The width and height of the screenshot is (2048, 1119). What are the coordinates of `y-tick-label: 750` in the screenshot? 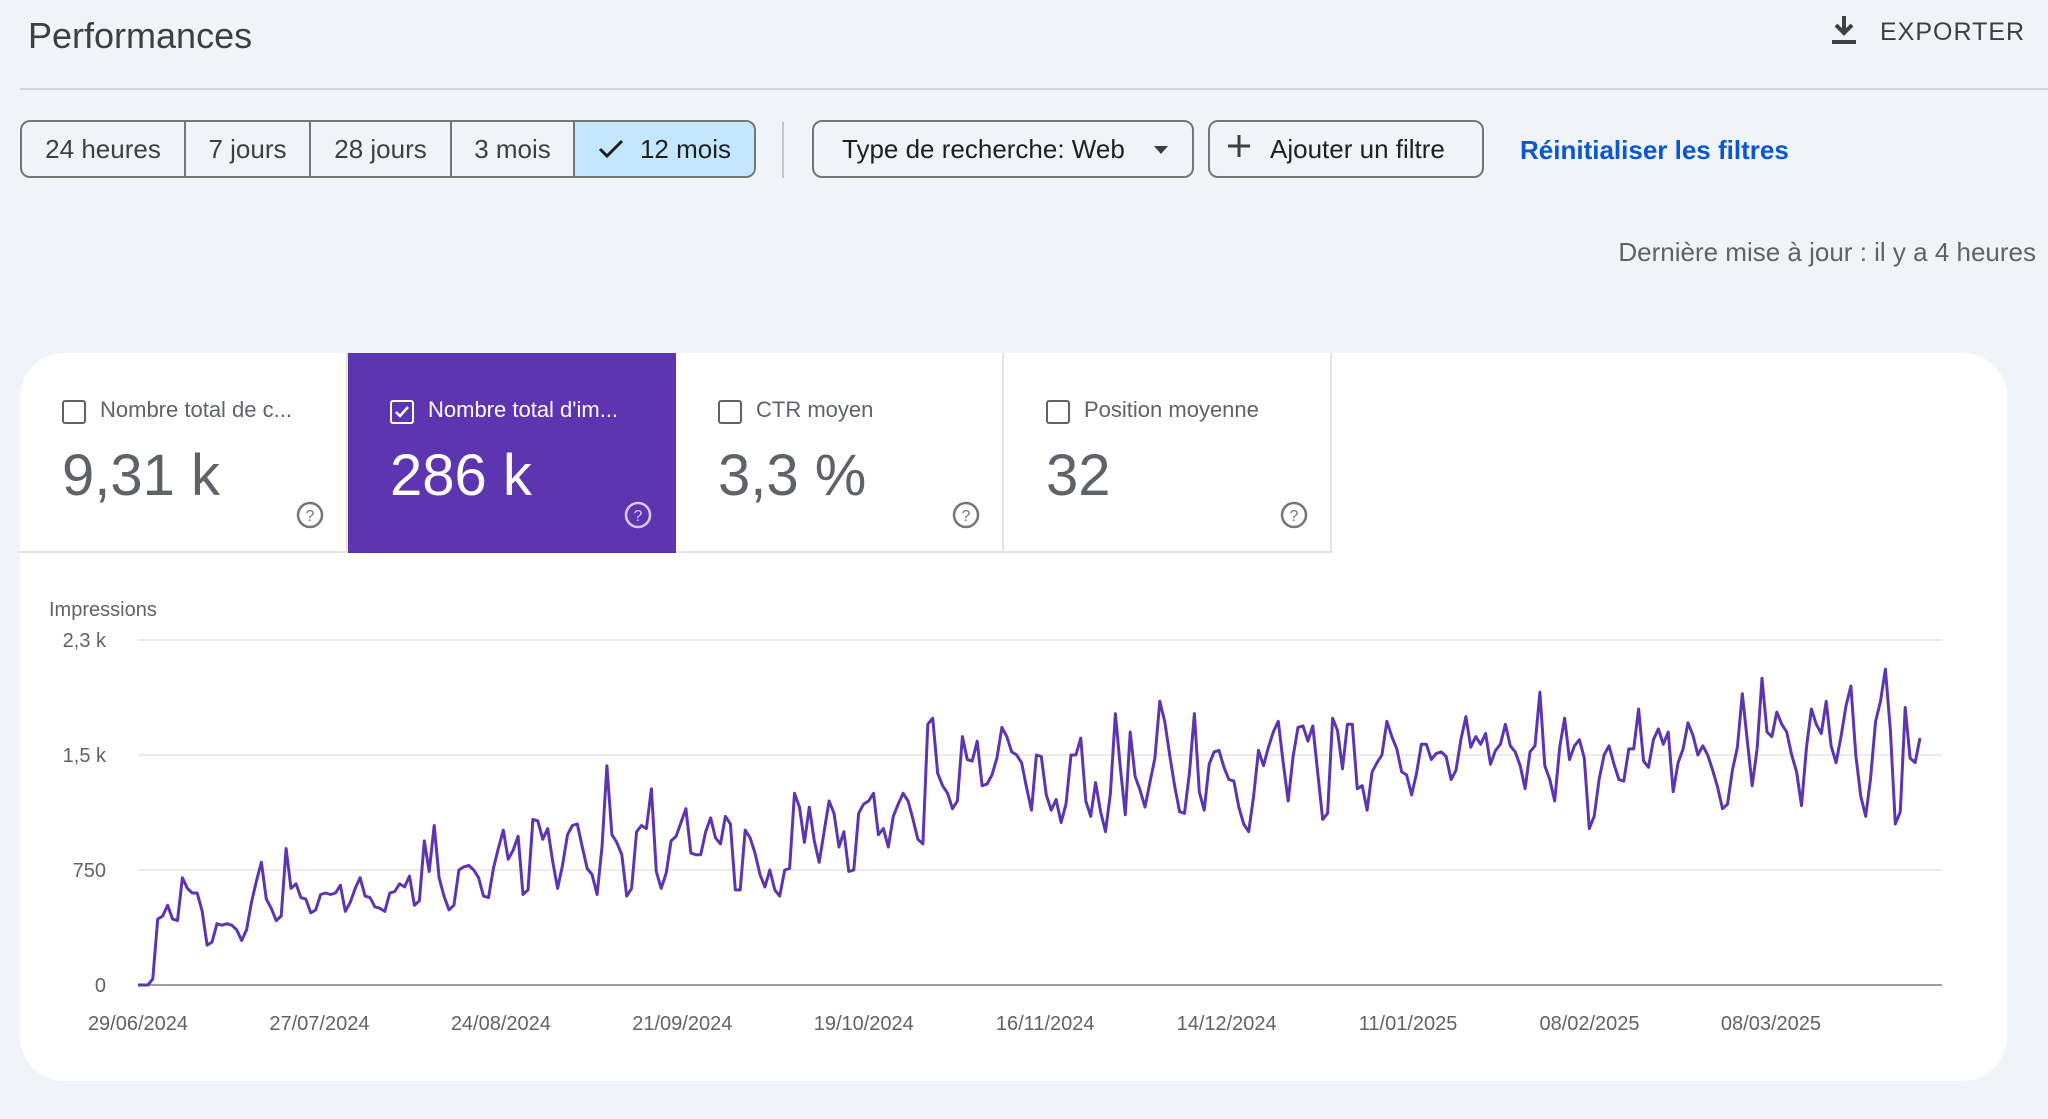 It's located at (89, 871).